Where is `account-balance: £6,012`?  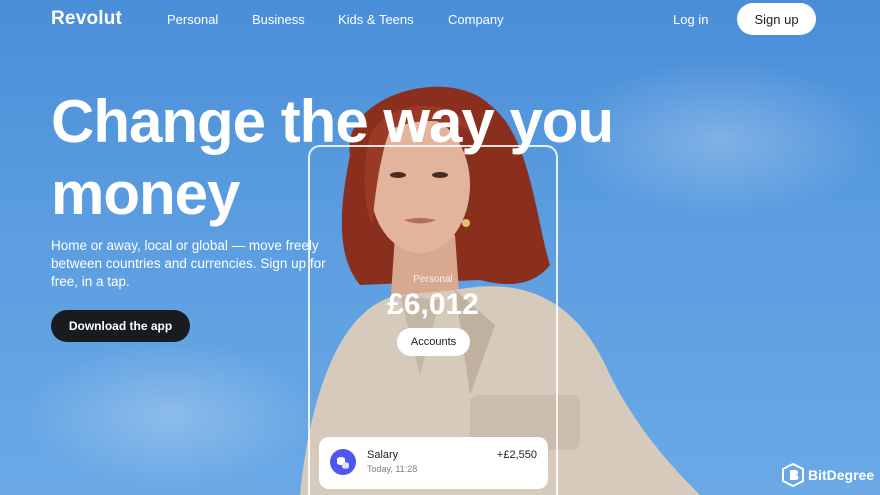
account-balance: £6,012 is located at coordinates (433, 304).